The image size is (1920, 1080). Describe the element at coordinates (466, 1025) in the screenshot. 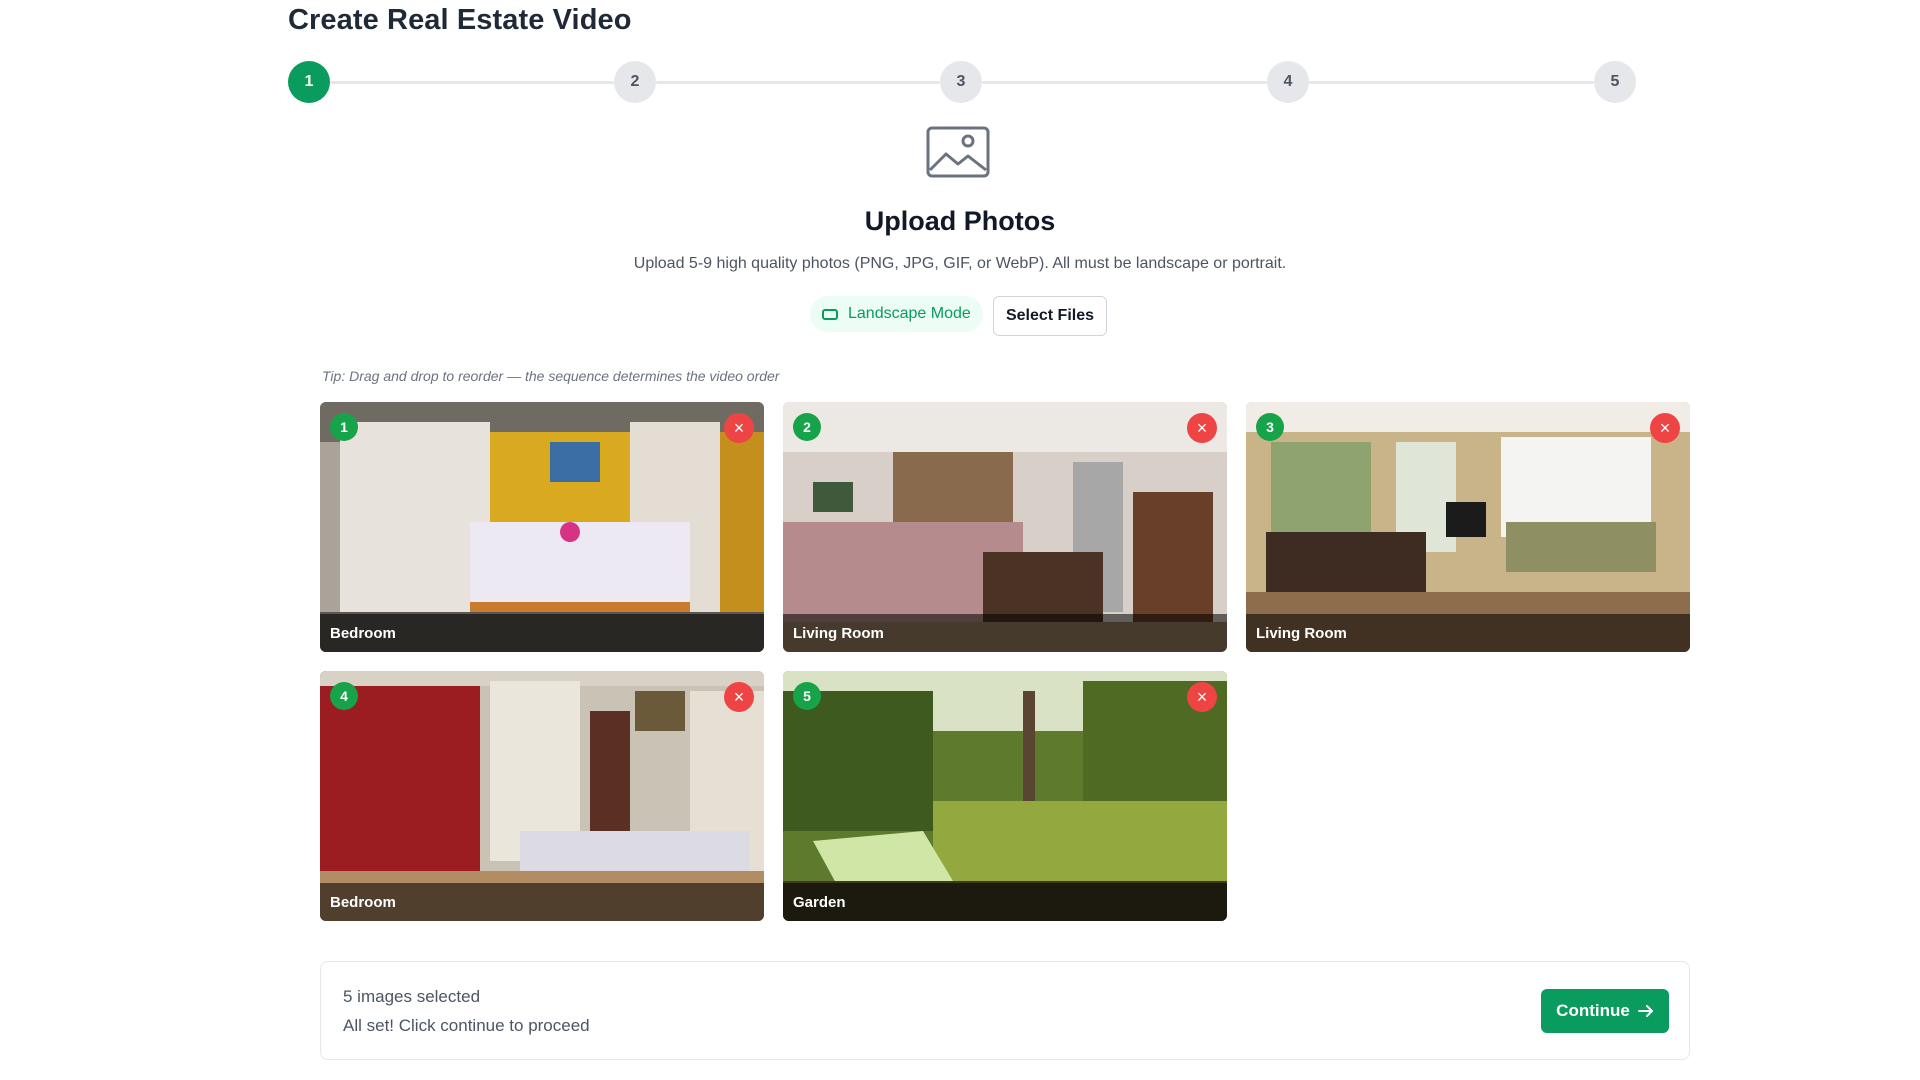

I see `status-text: All set! Click continue to proceed` at that location.